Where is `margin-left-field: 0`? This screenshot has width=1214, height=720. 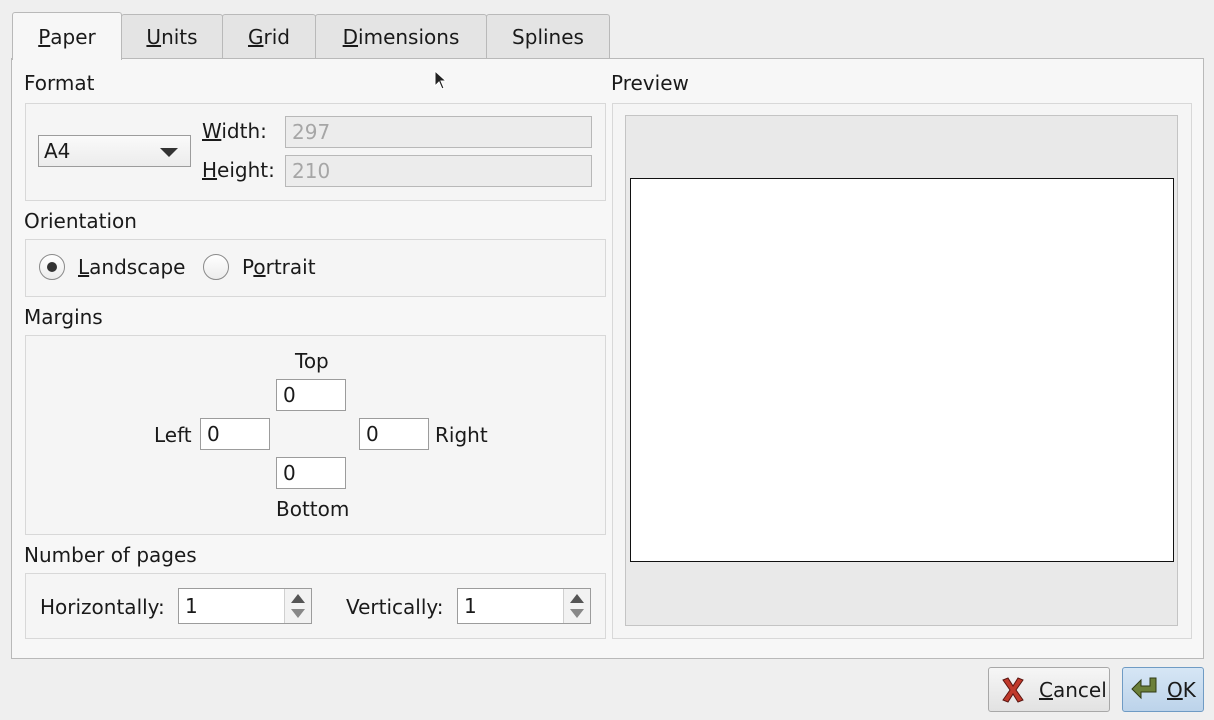 margin-left-field: 0 is located at coordinates (235, 434).